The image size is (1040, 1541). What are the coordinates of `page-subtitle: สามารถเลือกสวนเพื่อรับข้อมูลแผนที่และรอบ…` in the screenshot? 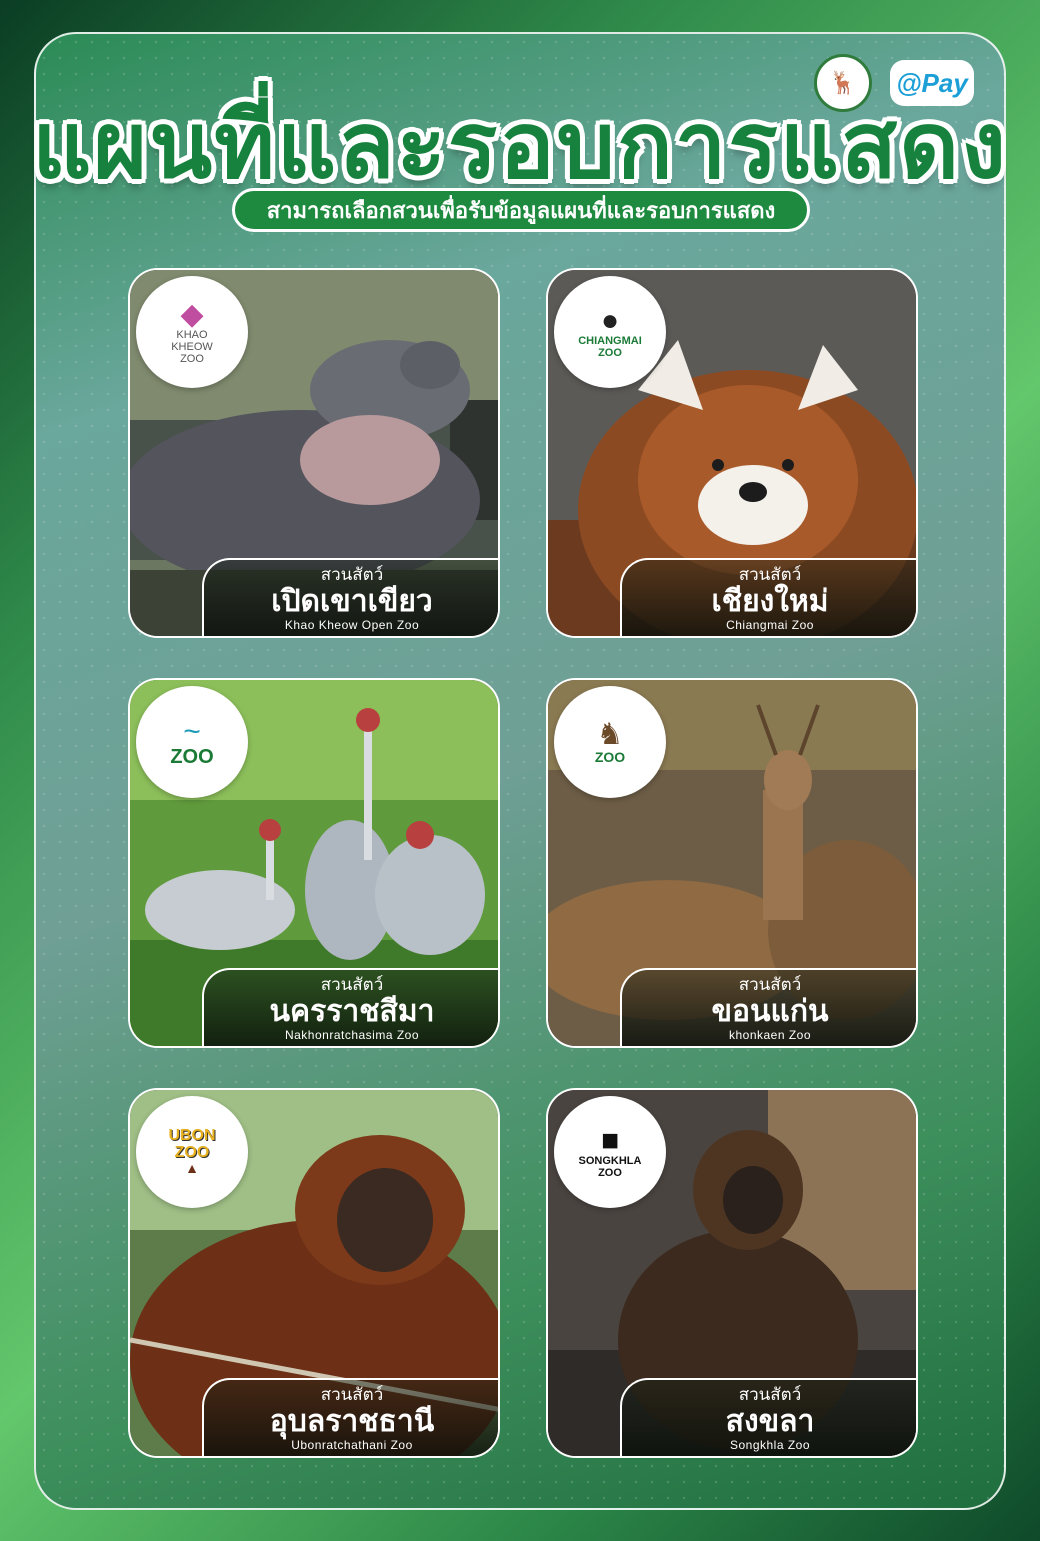 It's located at (521, 210).